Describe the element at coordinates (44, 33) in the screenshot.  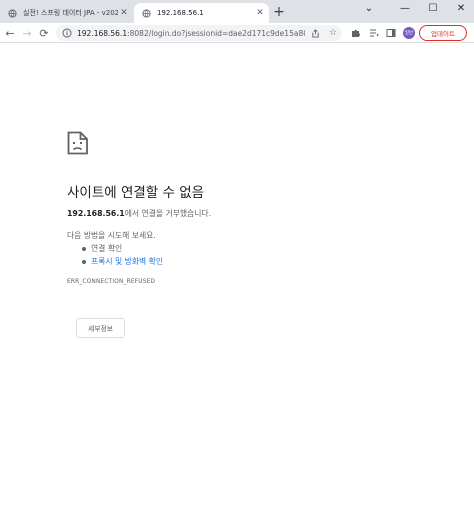
I see `reload-icon: ⟳` at that location.